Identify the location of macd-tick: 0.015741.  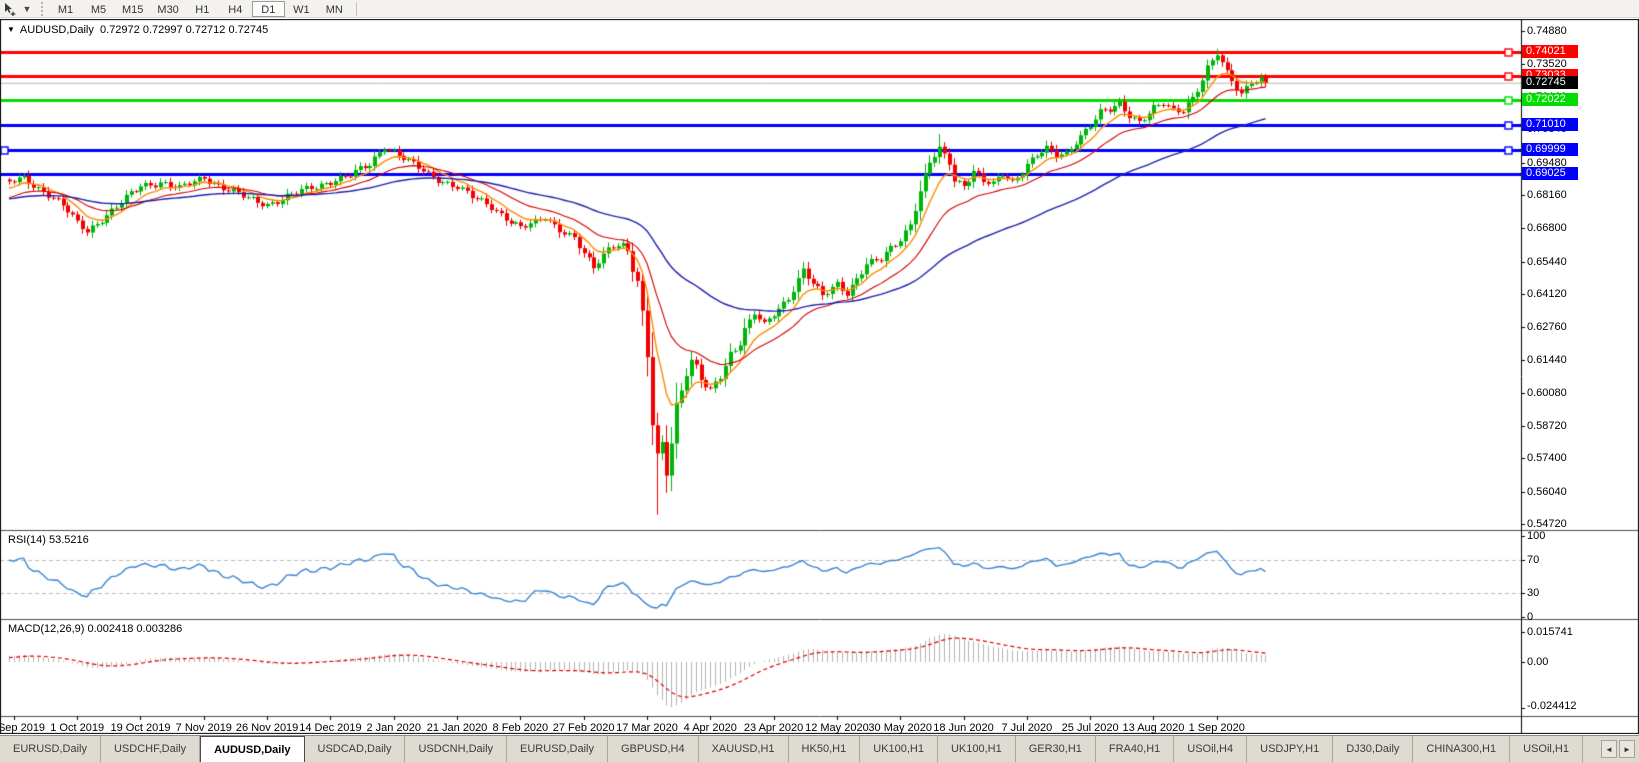
(1550, 632).